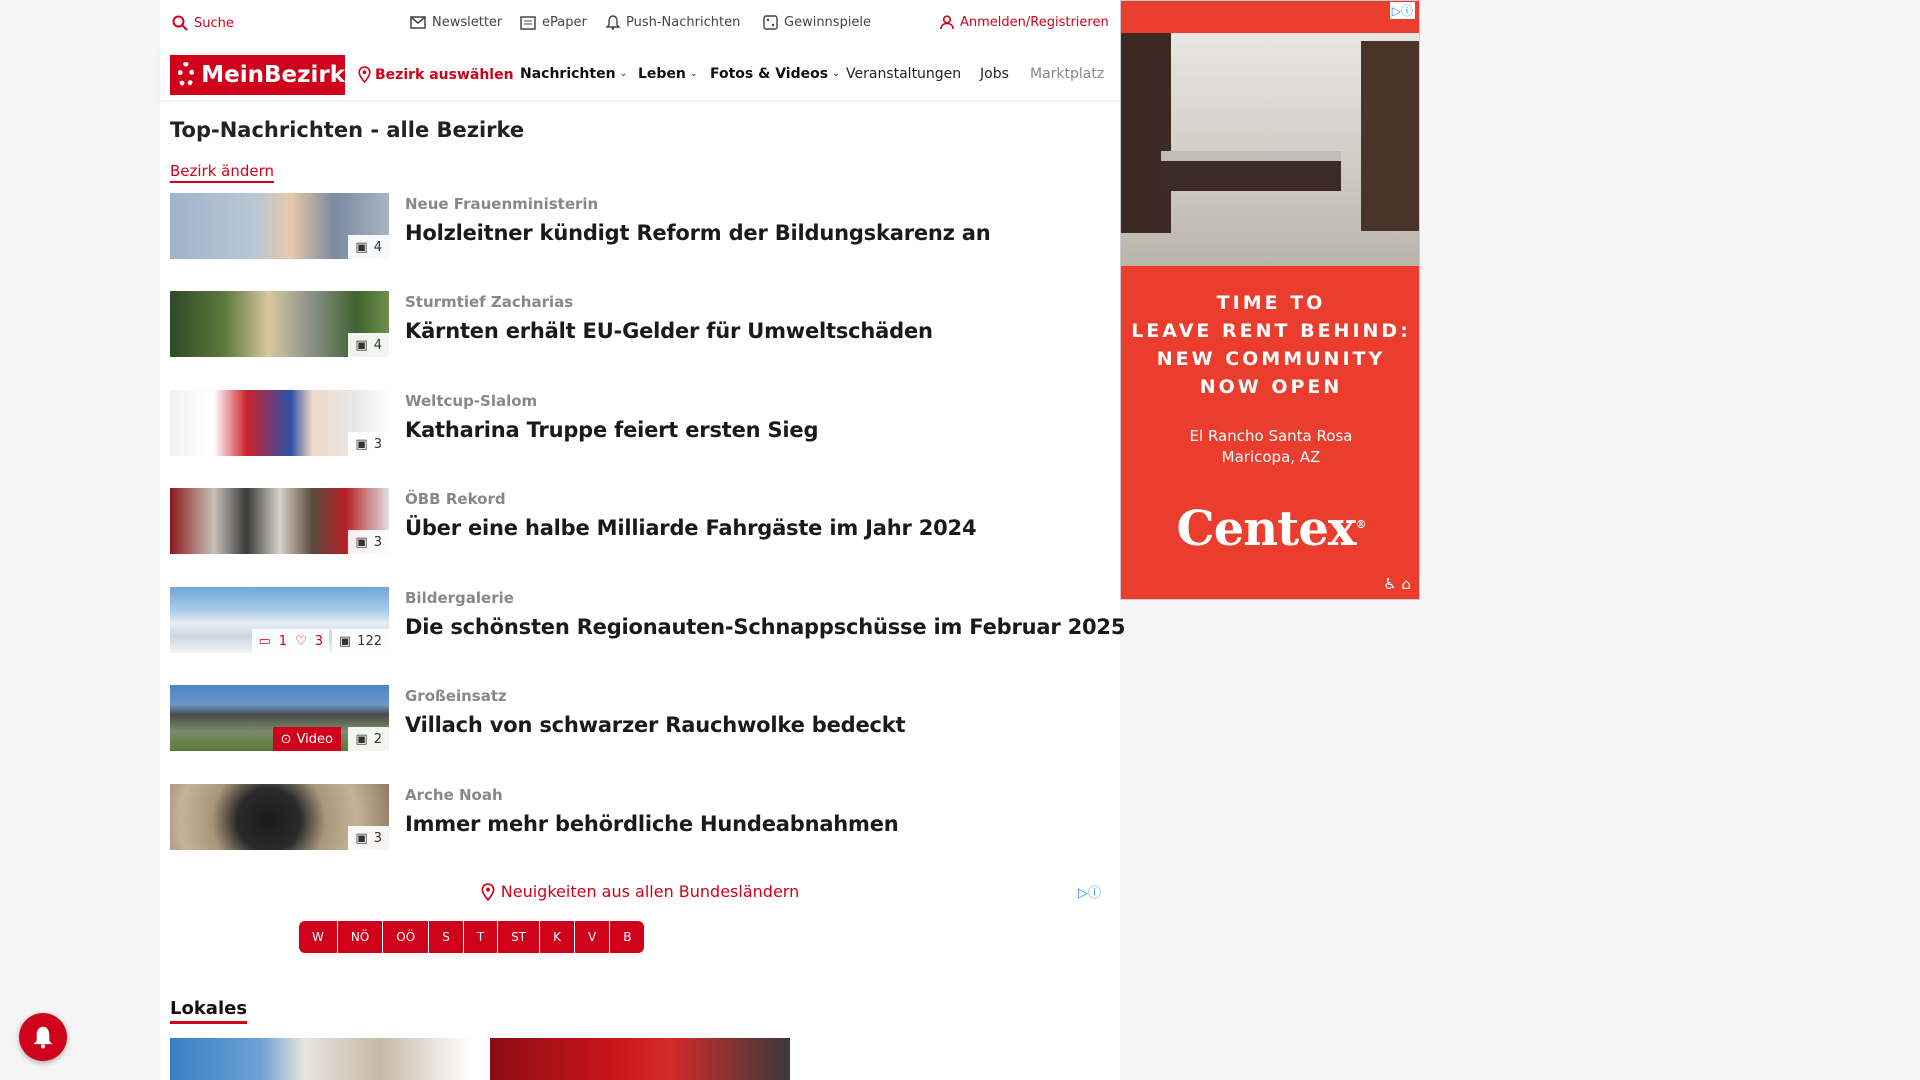 This screenshot has width=1920, height=1080. Describe the element at coordinates (456, 696) in the screenshot. I see `article-kicker: Großeinsatz` at that location.